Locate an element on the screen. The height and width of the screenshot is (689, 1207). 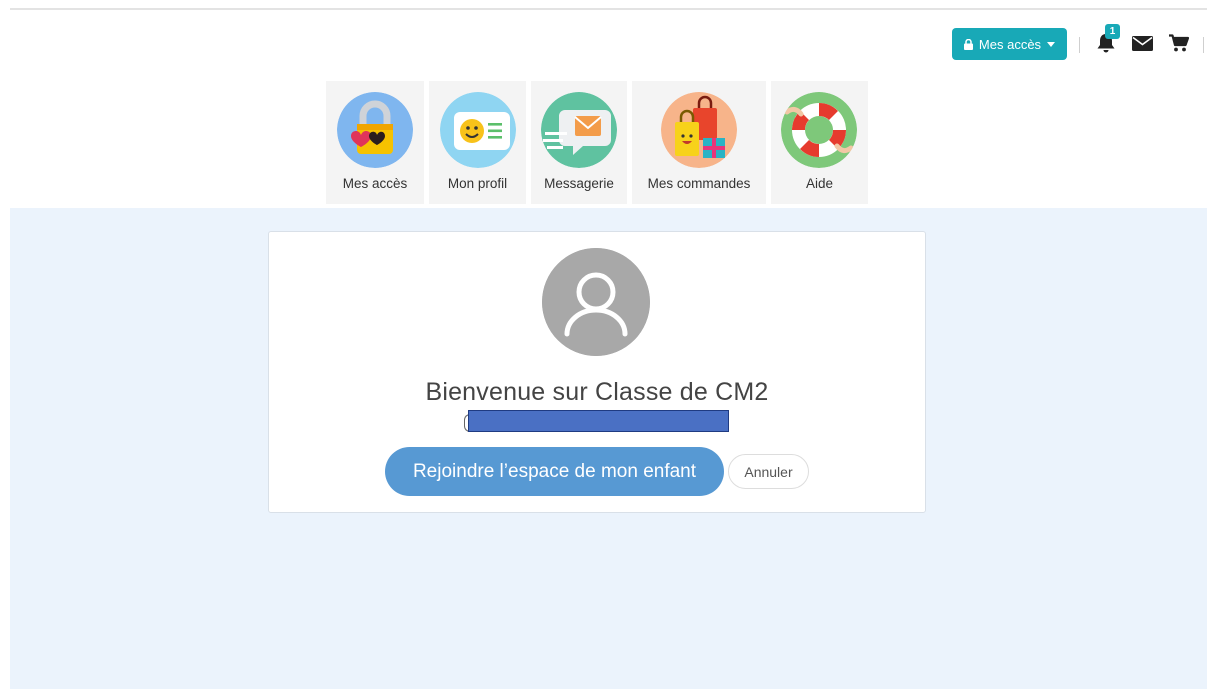
shortcut-label: Mon profil is located at coordinates (477, 183).